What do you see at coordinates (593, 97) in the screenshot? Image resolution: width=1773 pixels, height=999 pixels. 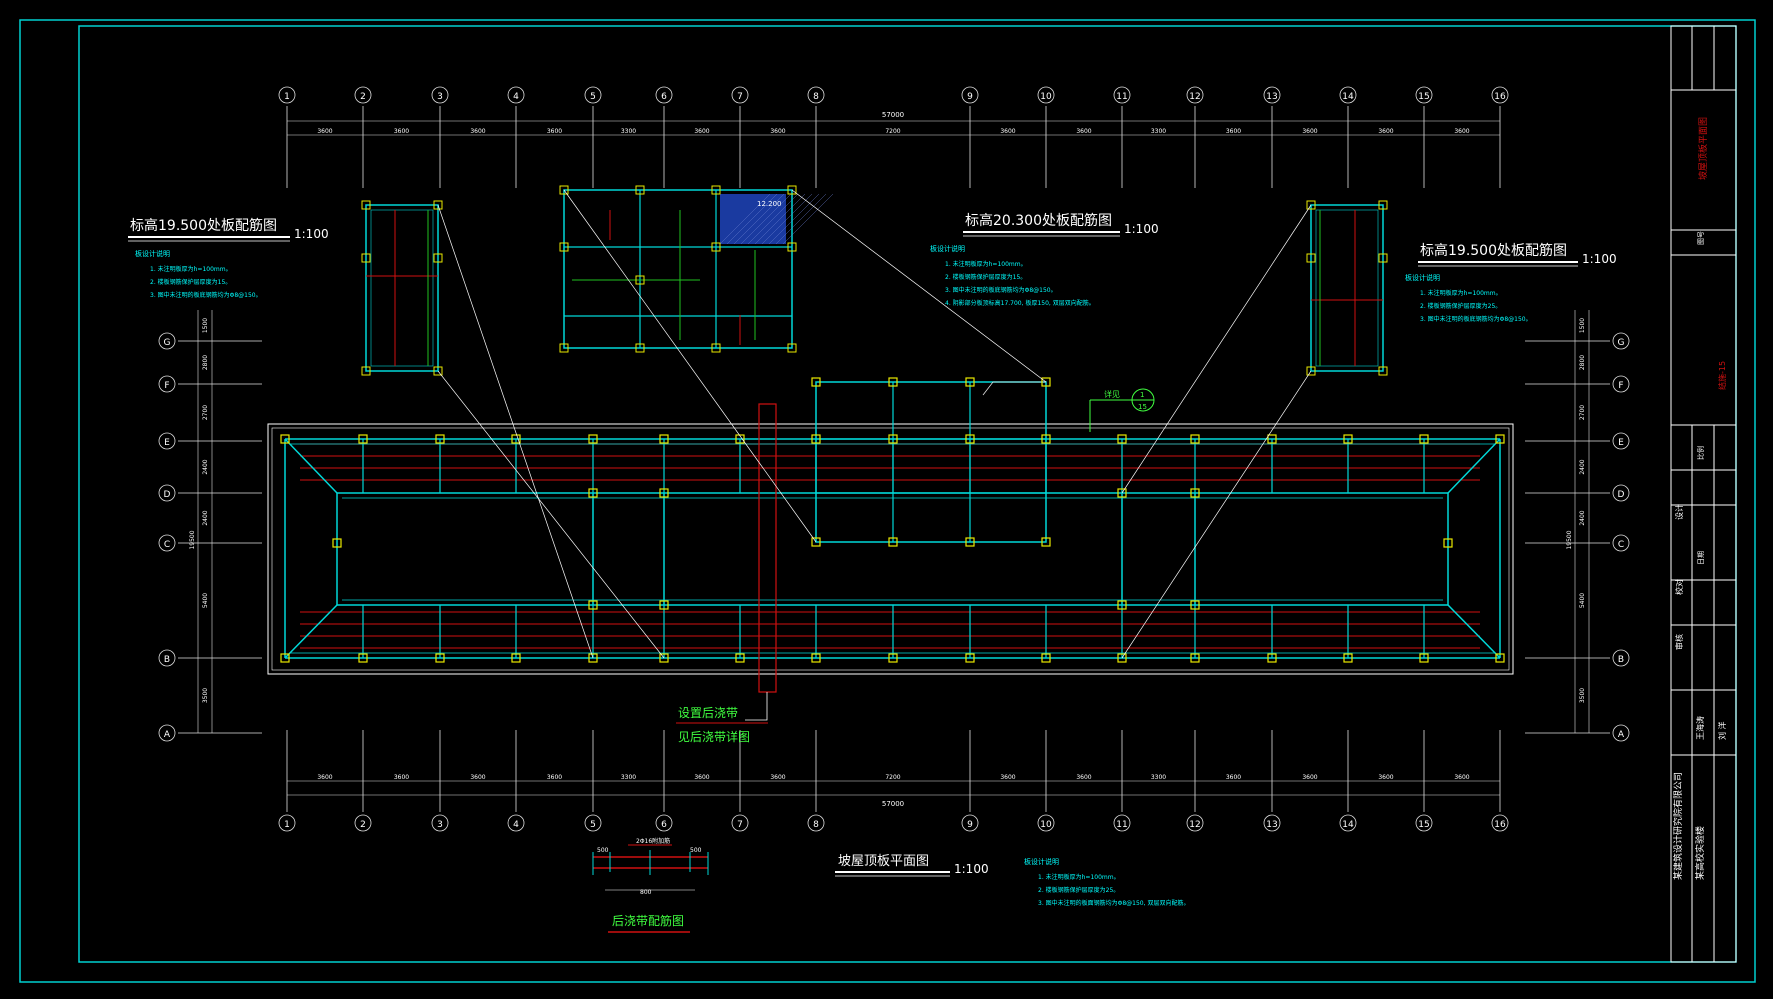 I see `grid-label-top: 5` at bounding box center [593, 97].